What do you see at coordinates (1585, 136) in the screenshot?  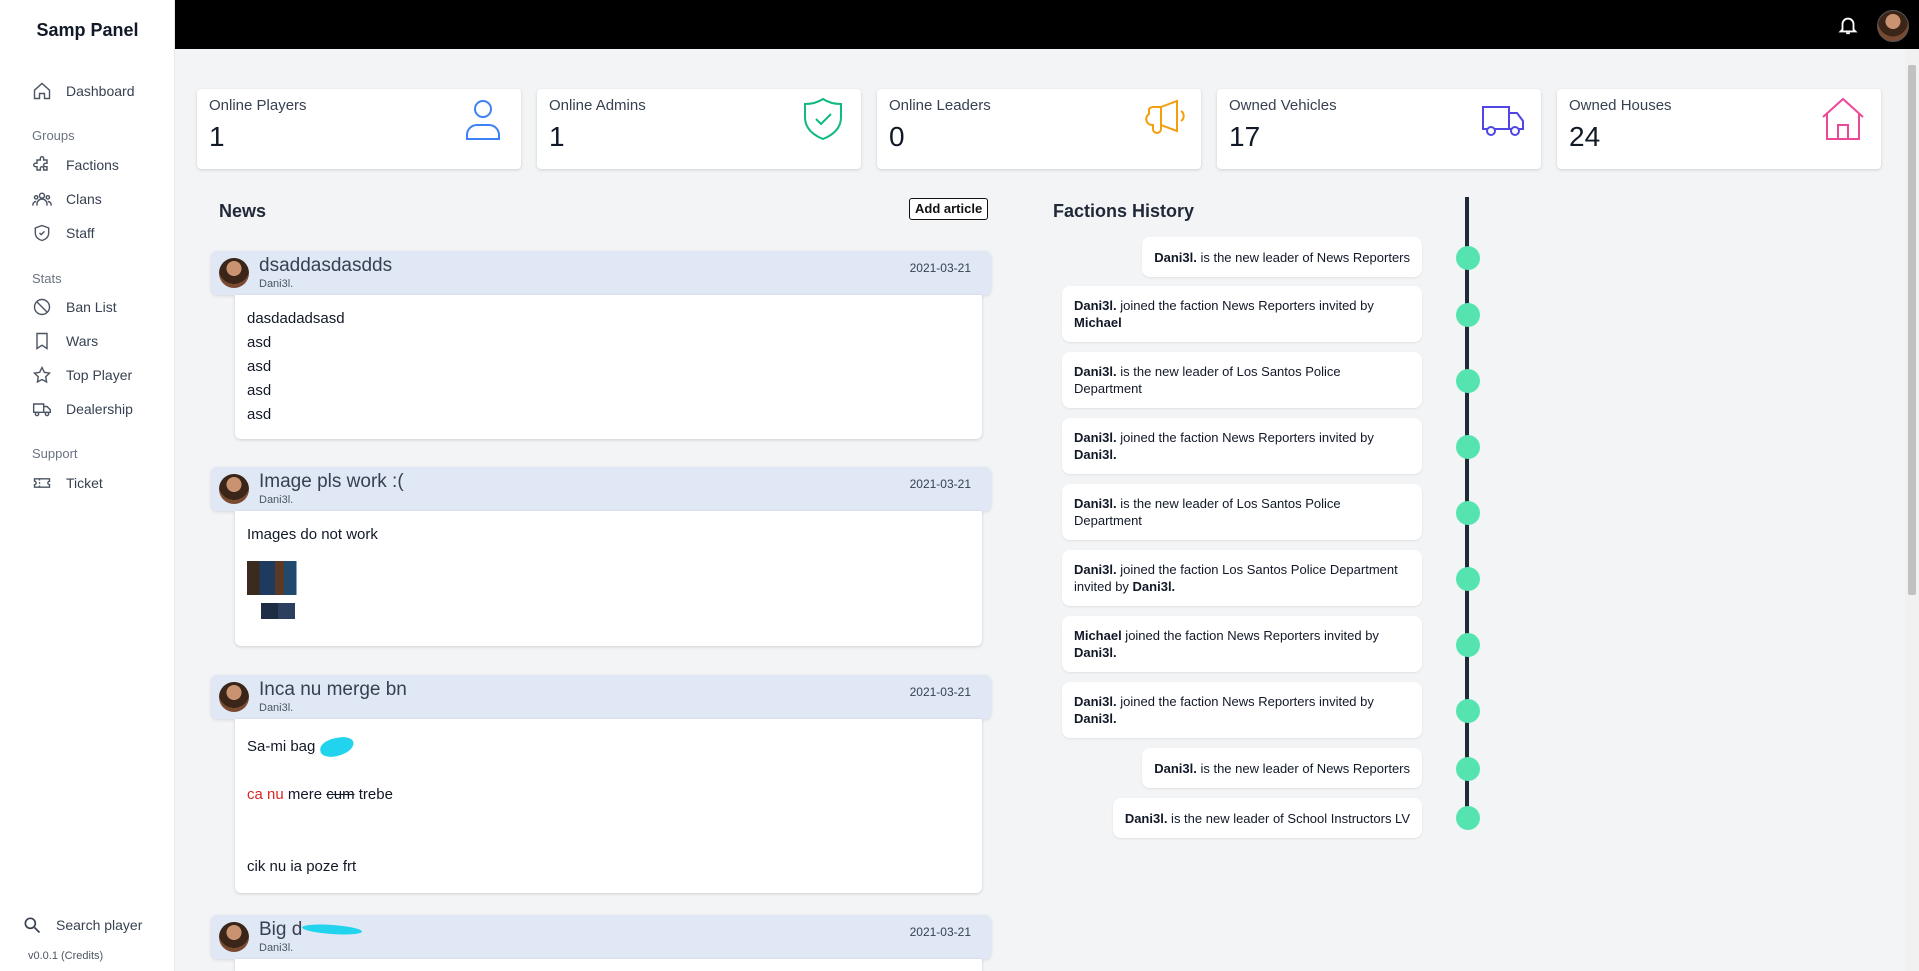 I see `stat-value: 24` at bounding box center [1585, 136].